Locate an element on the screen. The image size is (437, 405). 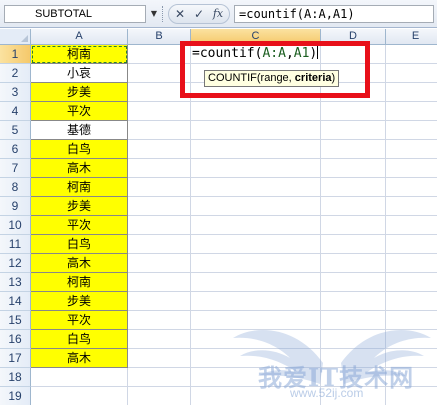
row-header-16: 16 is located at coordinates (15, 339).